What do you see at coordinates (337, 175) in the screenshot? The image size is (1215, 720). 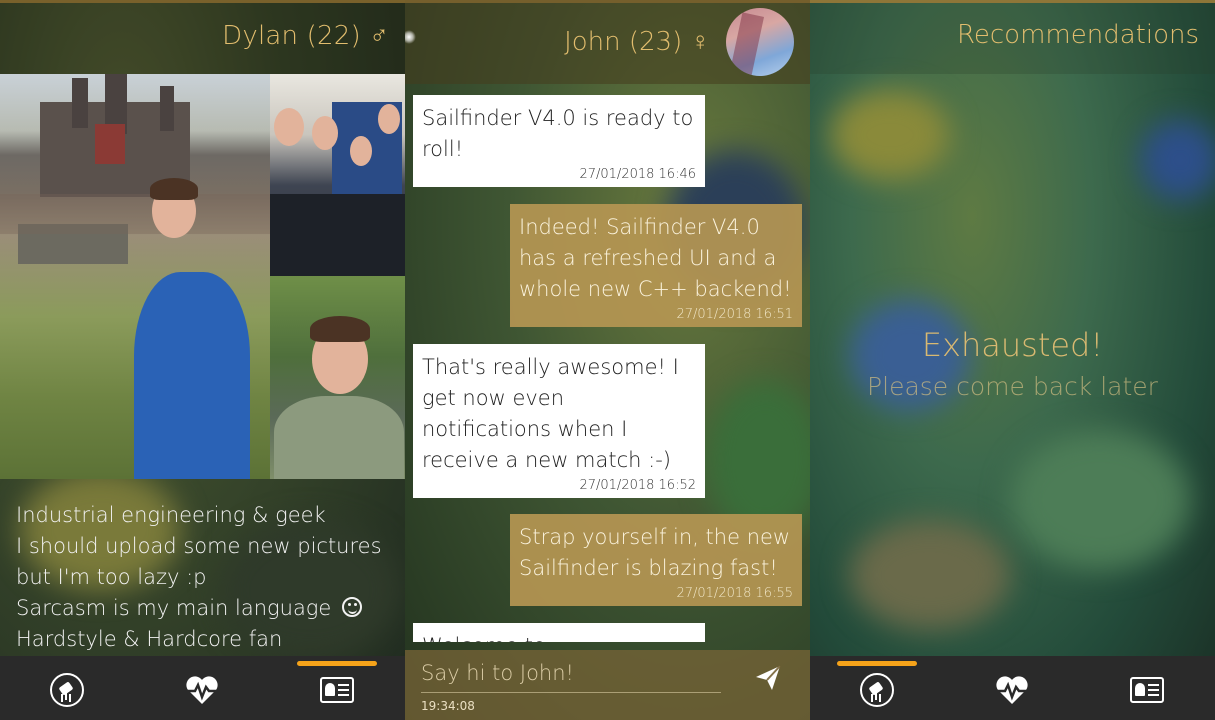 I see `profile-photo-group` at bounding box center [337, 175].